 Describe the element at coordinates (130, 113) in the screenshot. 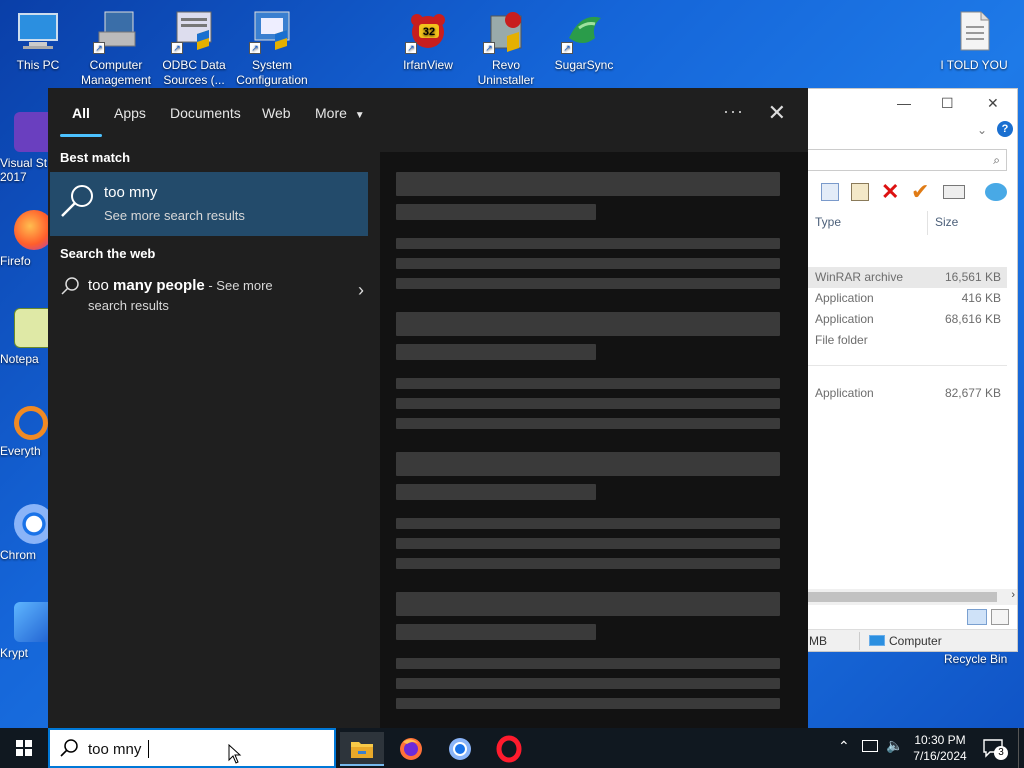

I see `tab-apps: Apps` at that location.